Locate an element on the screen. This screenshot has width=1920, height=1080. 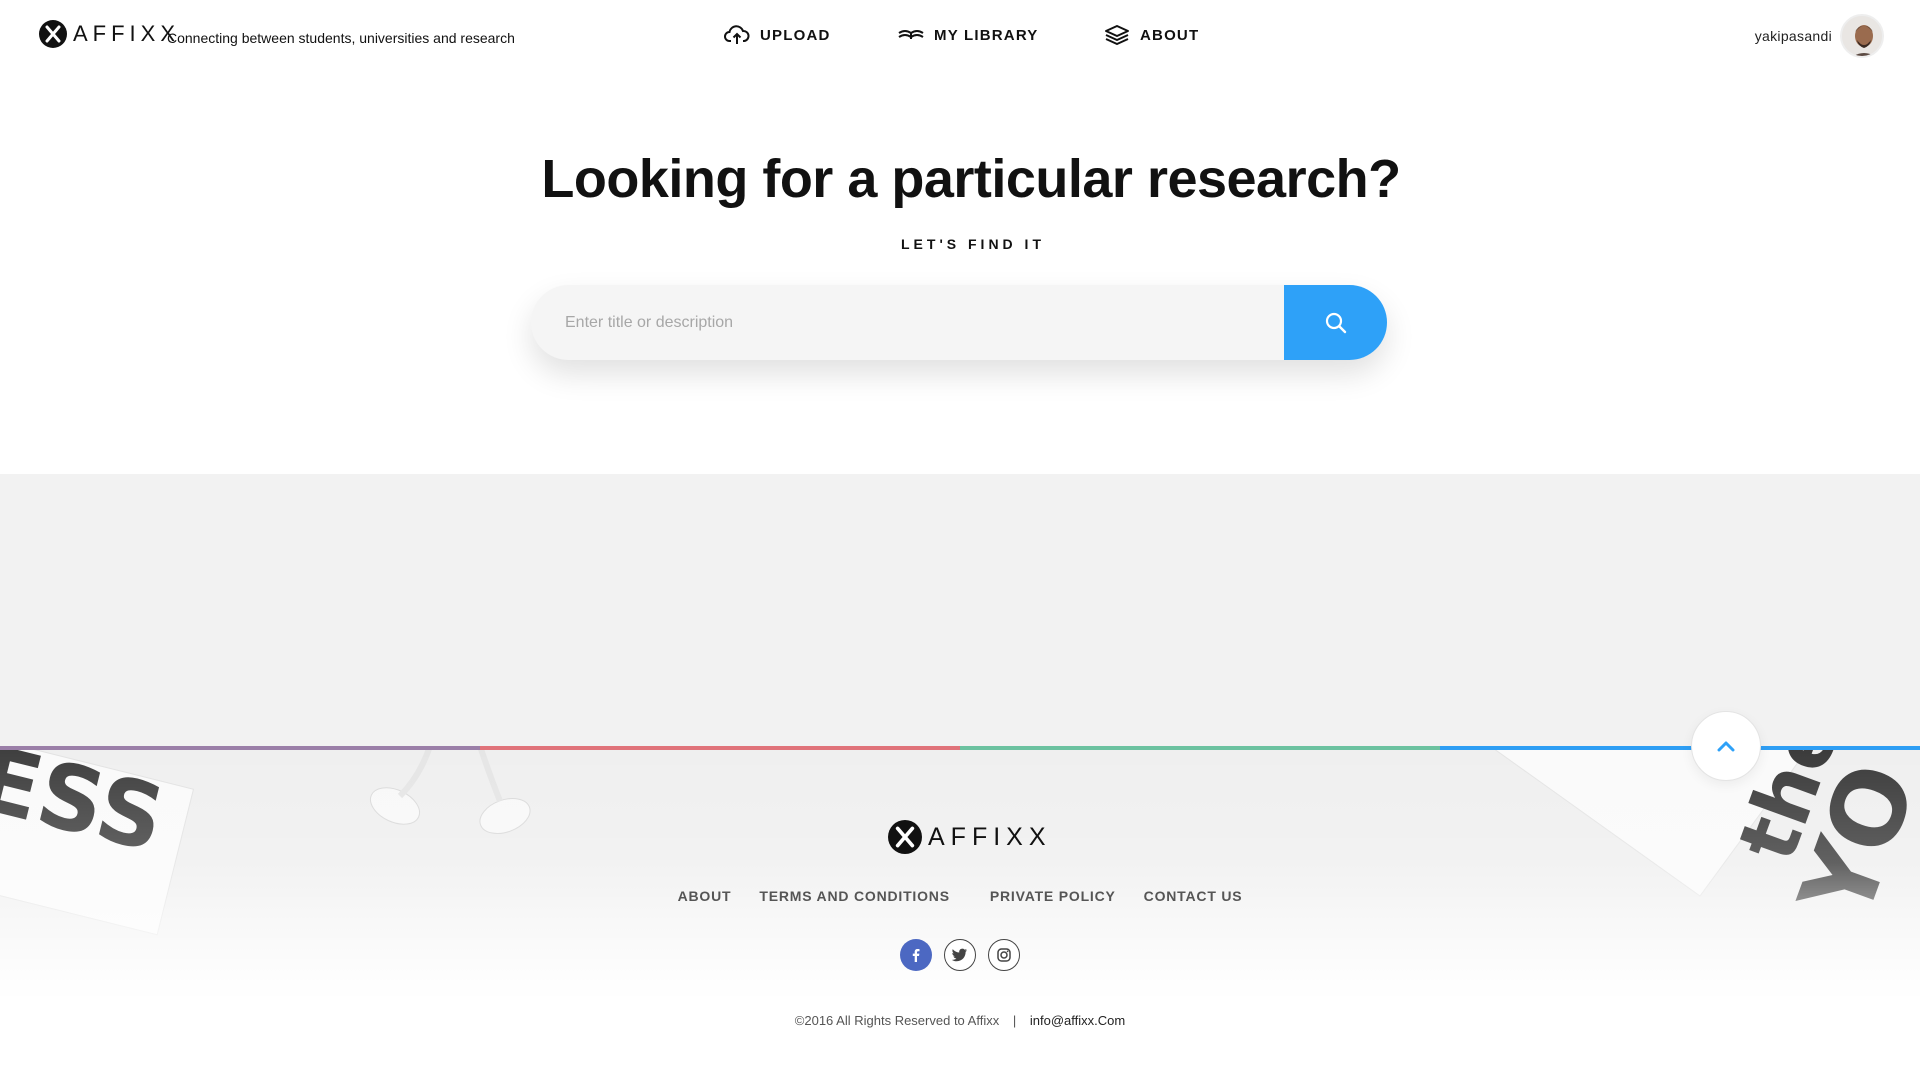
footer-color-bar is located at coordinates (960, 748).